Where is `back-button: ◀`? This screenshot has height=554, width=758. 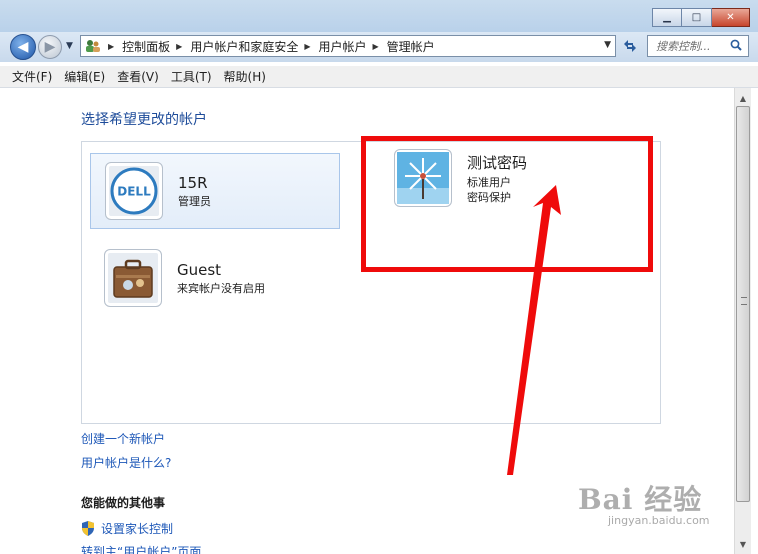
back-button: ◀ is located at coordinates (23, 47).